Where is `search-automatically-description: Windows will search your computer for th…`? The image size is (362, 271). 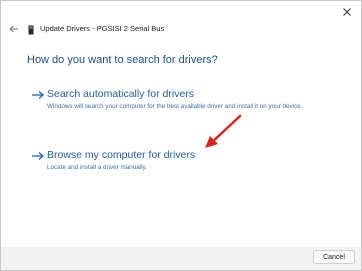
search-automatically-description: Windows will search your computer for th… is located at coordinates (175, 106).